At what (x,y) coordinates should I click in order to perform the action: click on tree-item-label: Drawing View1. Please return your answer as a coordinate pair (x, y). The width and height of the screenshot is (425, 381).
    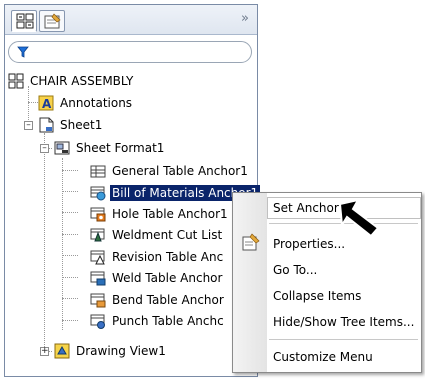
    Looking at the image, I should click on (121, 350).